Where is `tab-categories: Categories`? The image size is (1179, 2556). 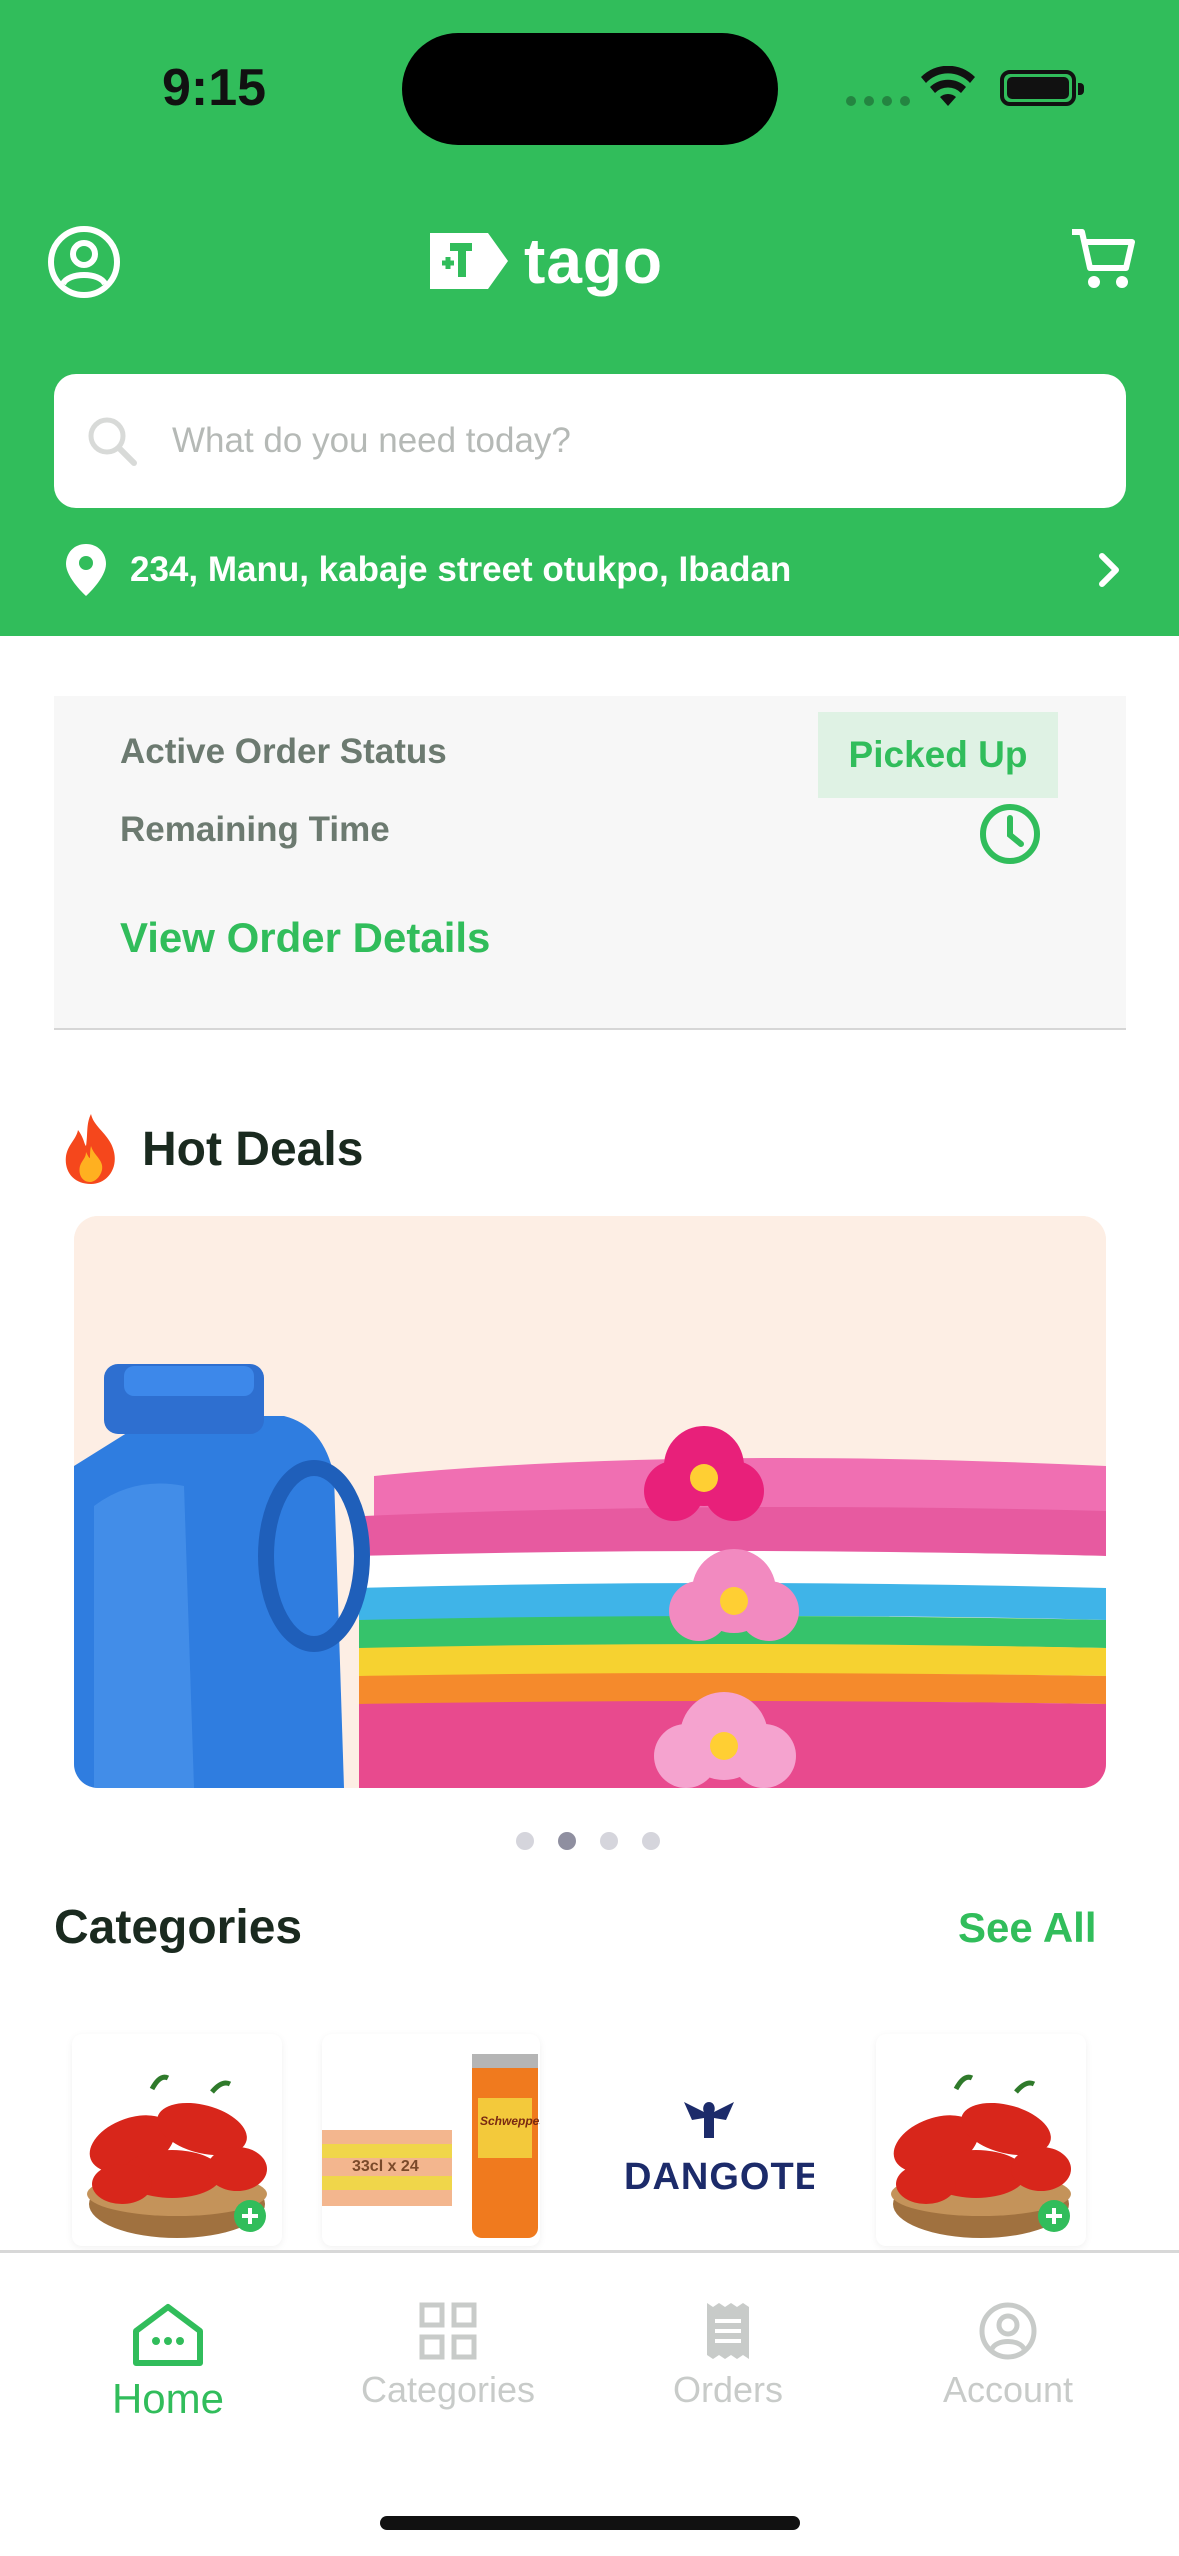
tab-categories: Categories is located at coordinates (448, 2356).